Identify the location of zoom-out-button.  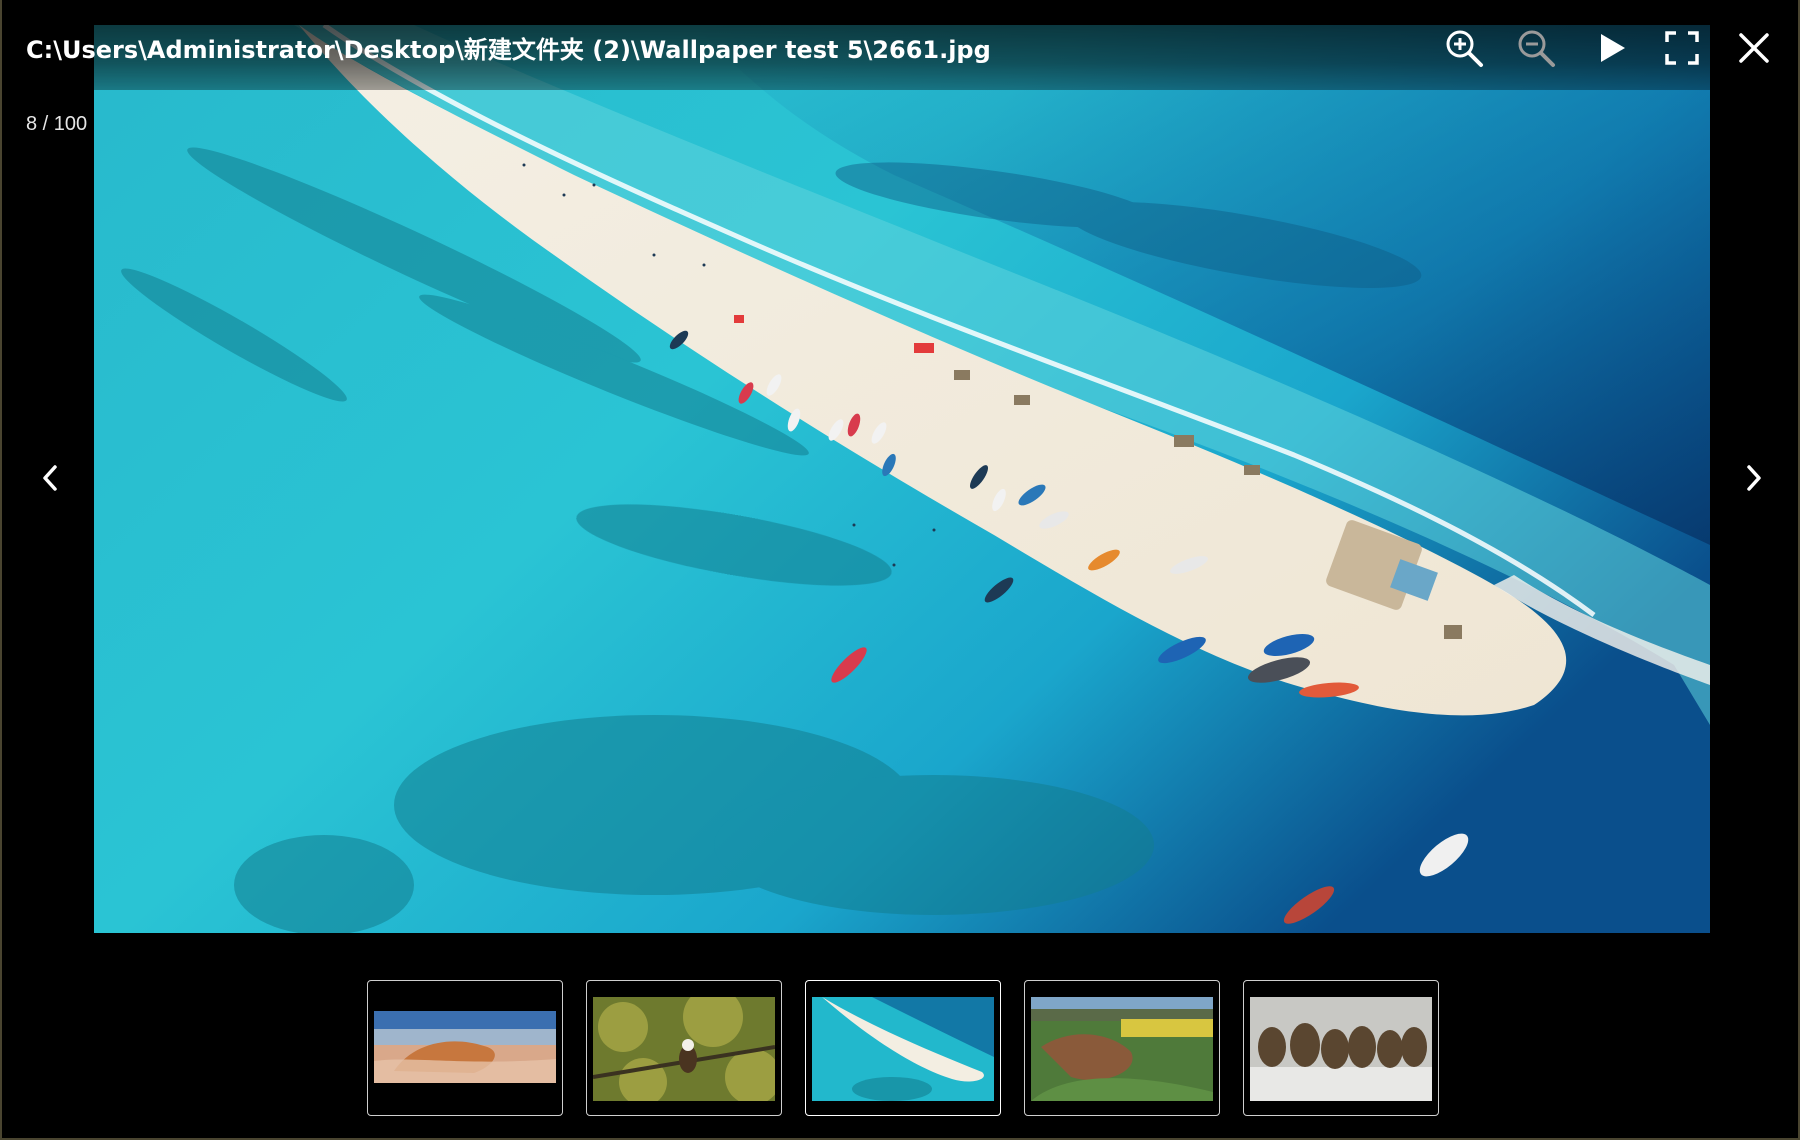
(1536, 48).